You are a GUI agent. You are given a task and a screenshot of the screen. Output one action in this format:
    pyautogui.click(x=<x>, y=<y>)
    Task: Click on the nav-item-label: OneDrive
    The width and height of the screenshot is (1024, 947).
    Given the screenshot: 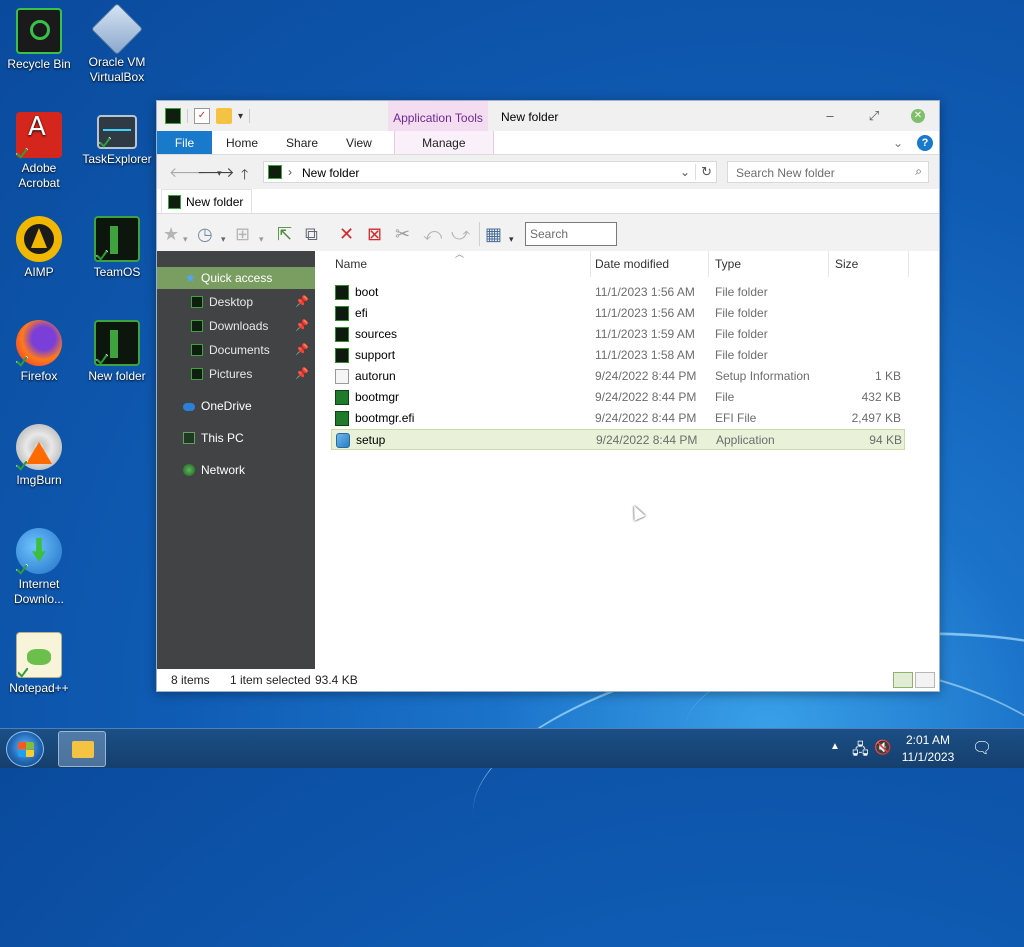 What is the action you would take?
    pyautogui.click(x=226, y=406)
    